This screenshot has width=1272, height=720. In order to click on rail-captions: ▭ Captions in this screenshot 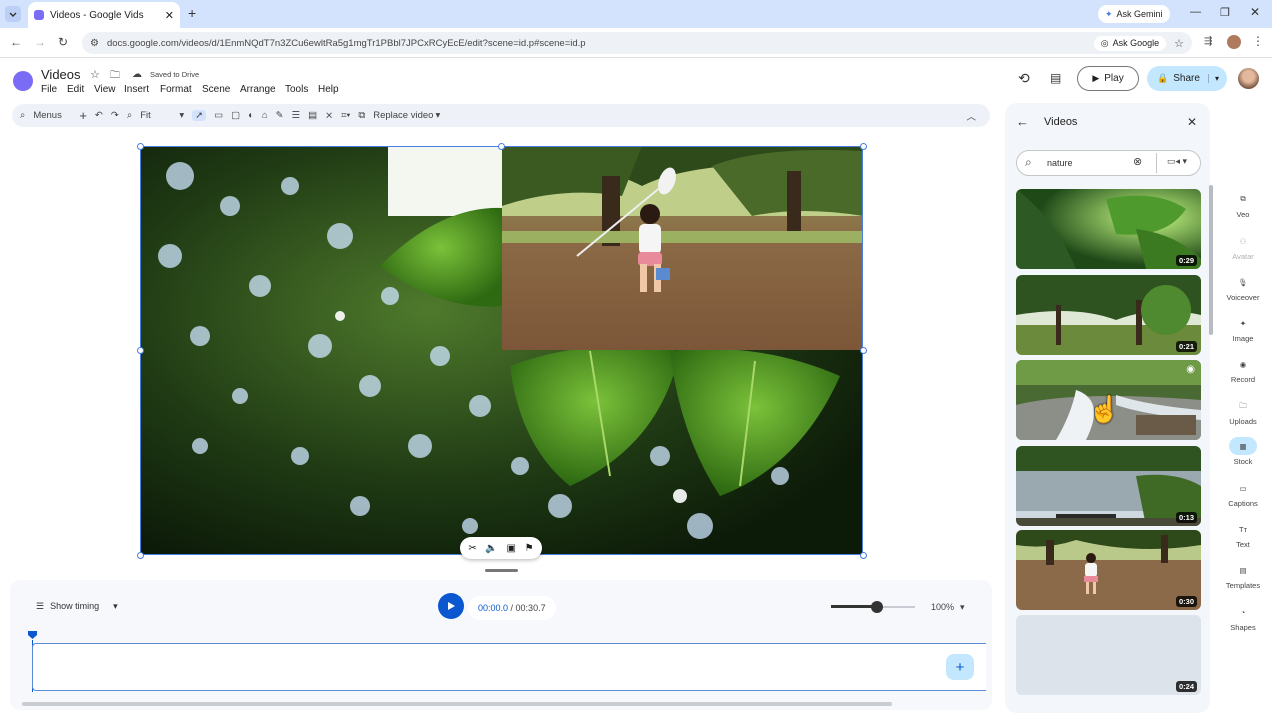, I will do `click(1243, 494)`.